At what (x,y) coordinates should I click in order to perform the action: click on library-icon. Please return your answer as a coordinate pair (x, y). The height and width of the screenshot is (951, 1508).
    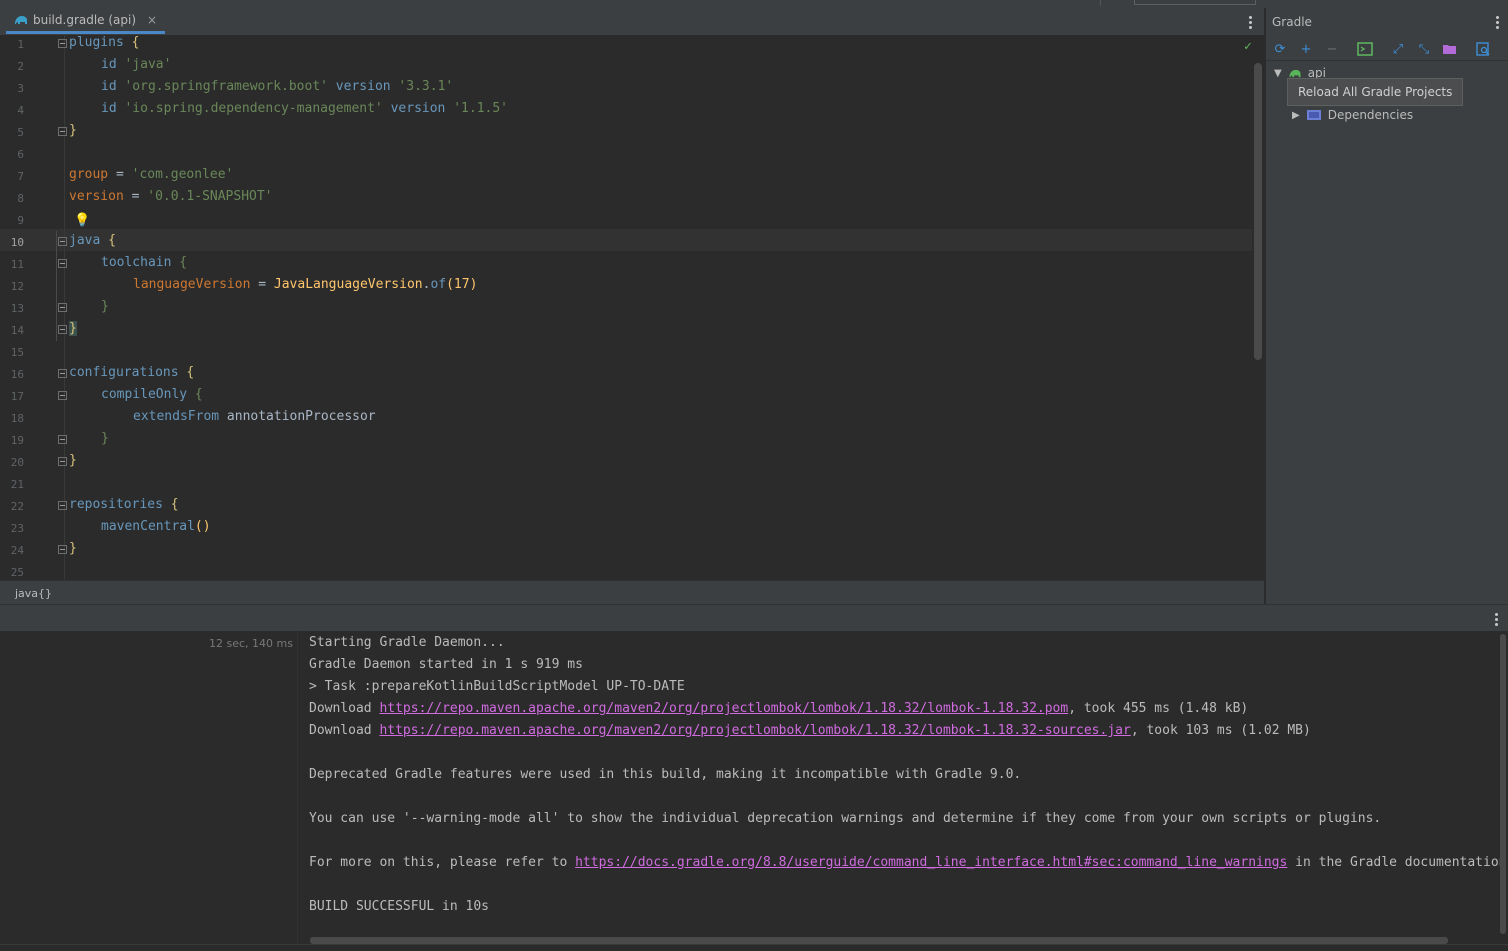
    Looking at the image, I should click on (1313, 115).